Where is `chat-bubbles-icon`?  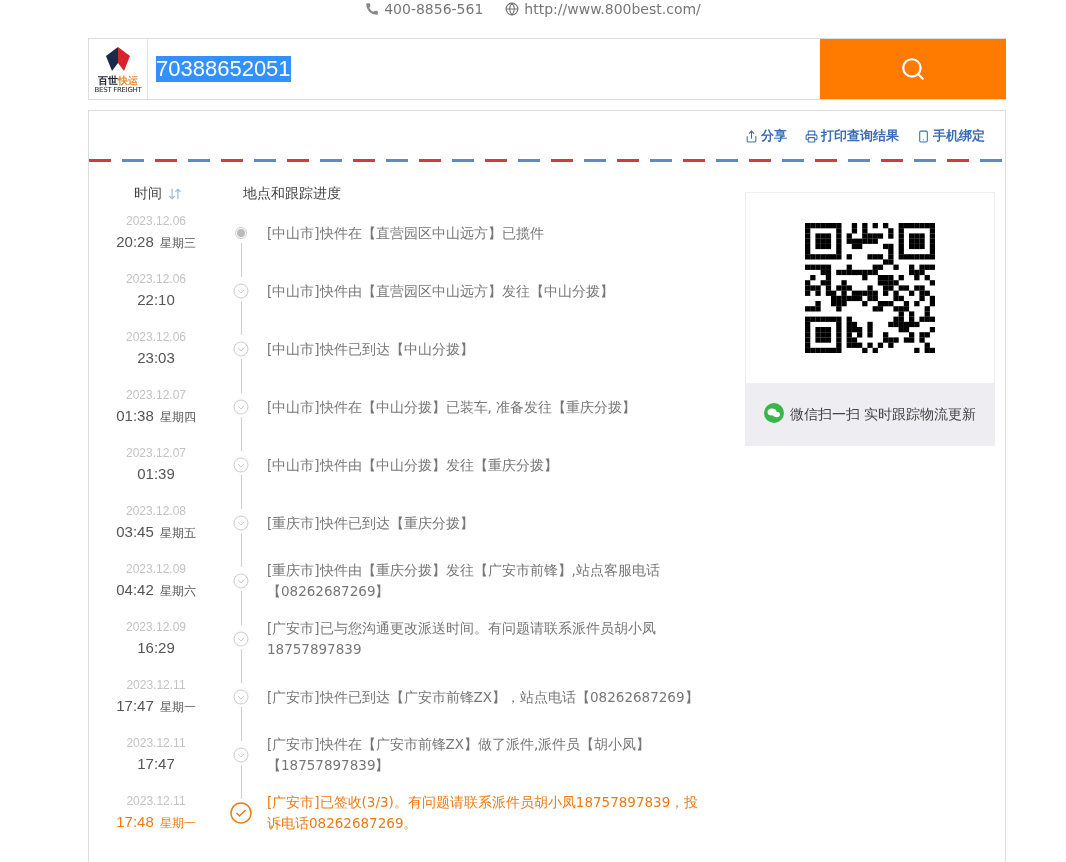 chat-bubbles-icon is located at coordinates (773, 413).